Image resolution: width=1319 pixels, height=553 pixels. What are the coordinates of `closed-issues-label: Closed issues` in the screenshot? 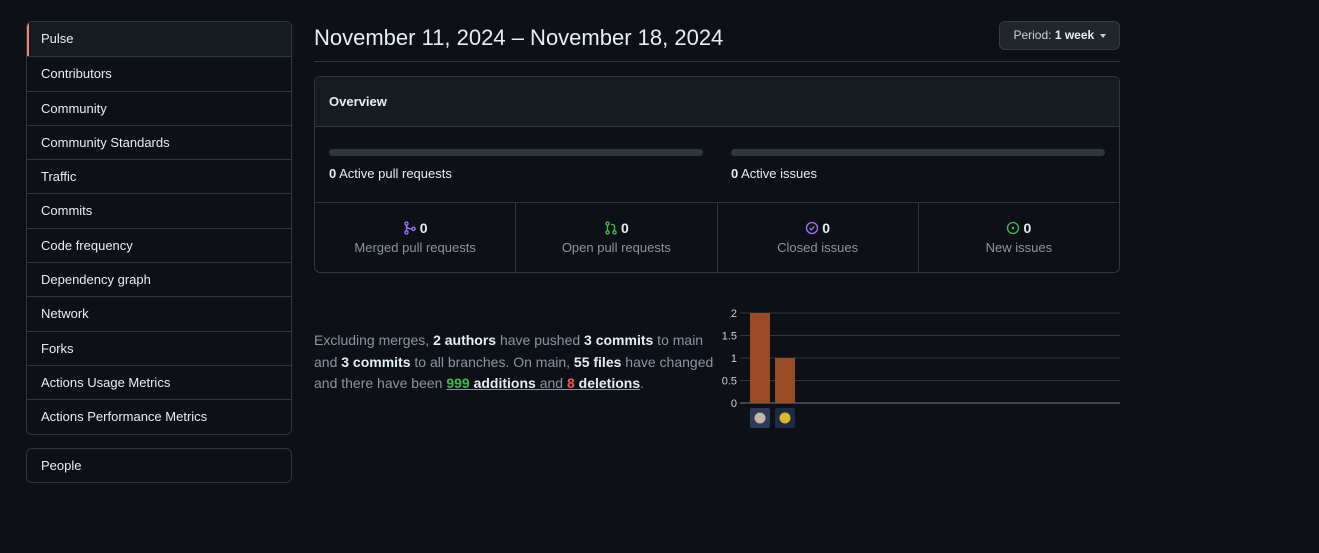 It's located at (818, 247).